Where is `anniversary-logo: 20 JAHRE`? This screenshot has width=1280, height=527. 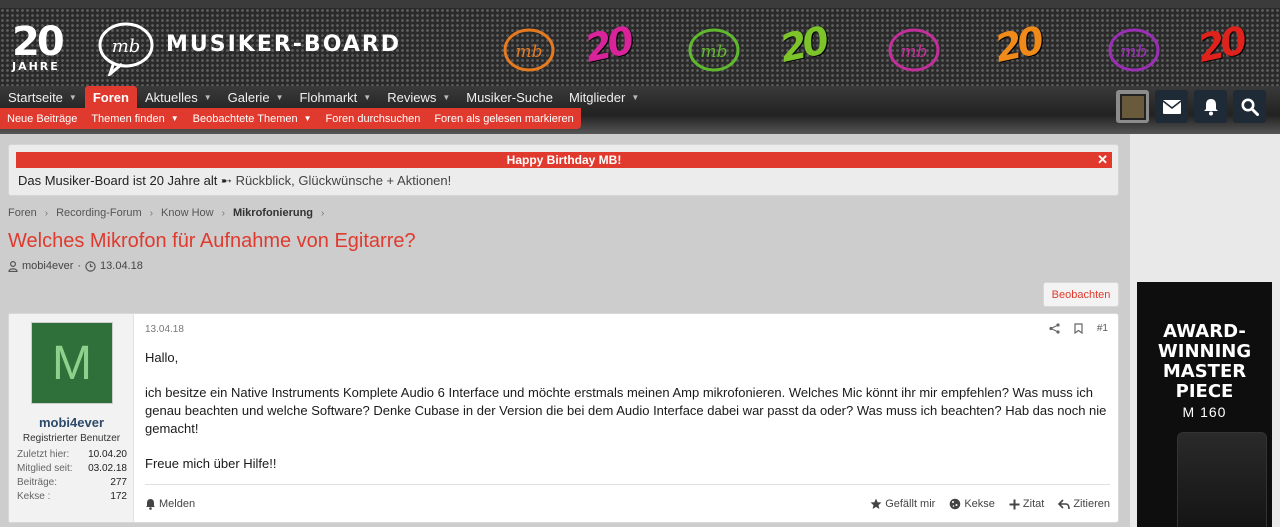
anniversary-logo: 20 JAHRE is located at coordinates (43, 50).